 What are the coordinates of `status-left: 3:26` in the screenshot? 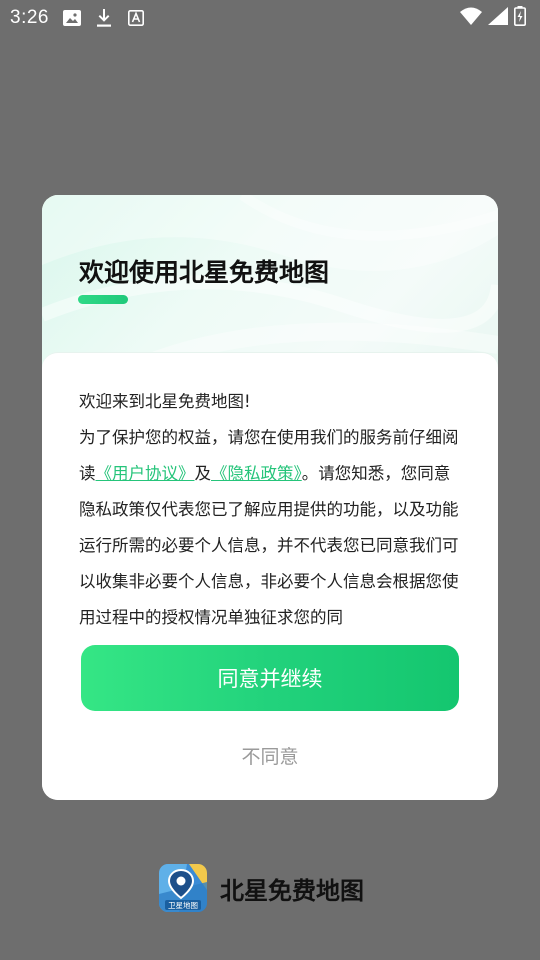 It's located at (77, 18).